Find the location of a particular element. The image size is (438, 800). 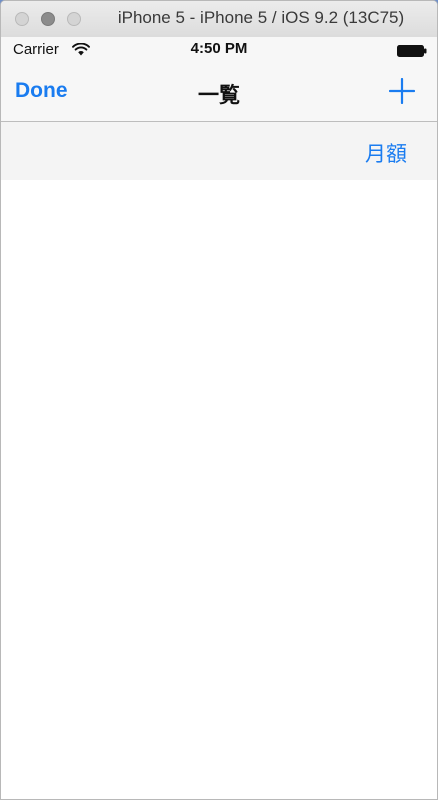

nav-title: 一覧 is located at coordinates (219, 95).